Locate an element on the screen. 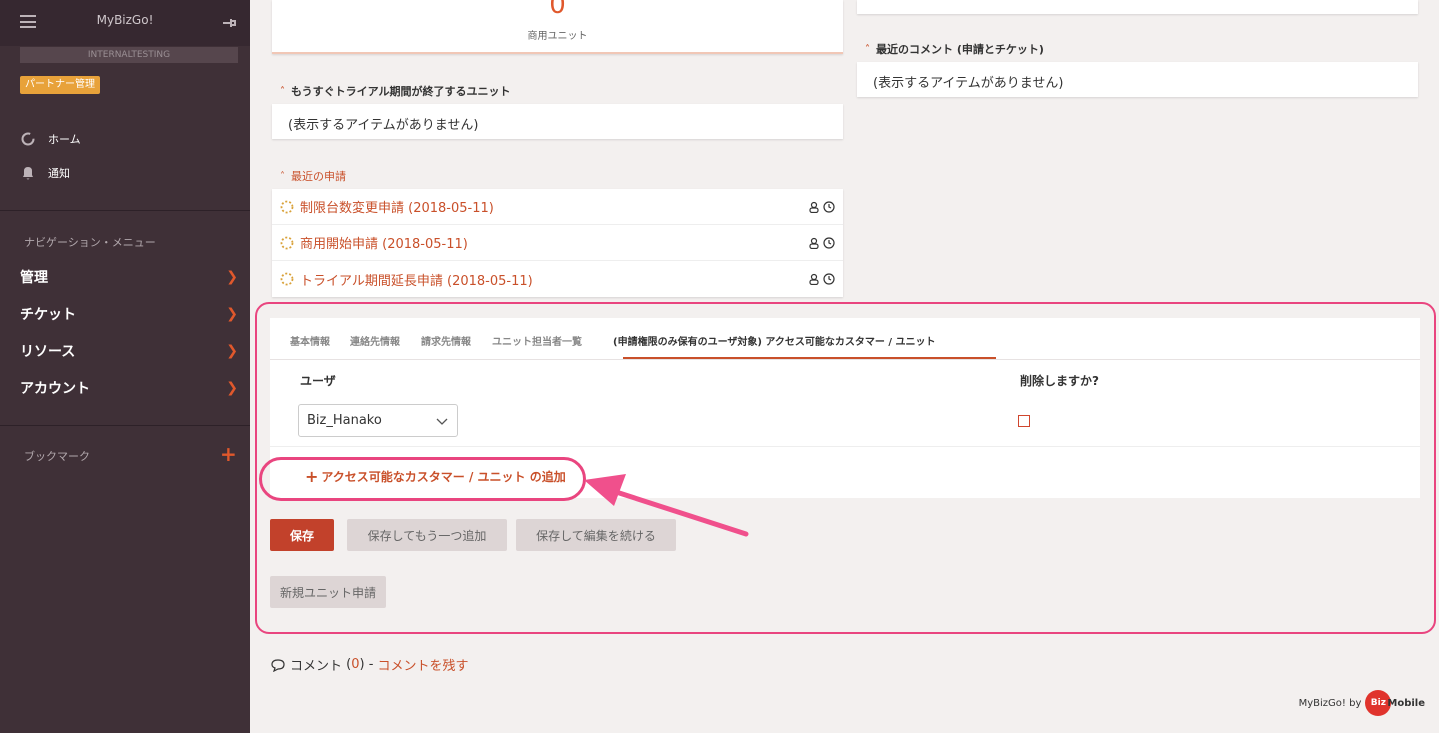 The width and height of the screenshot is (1439, 733). nav-item-label: 管理 is located at coordinates (34, 278).